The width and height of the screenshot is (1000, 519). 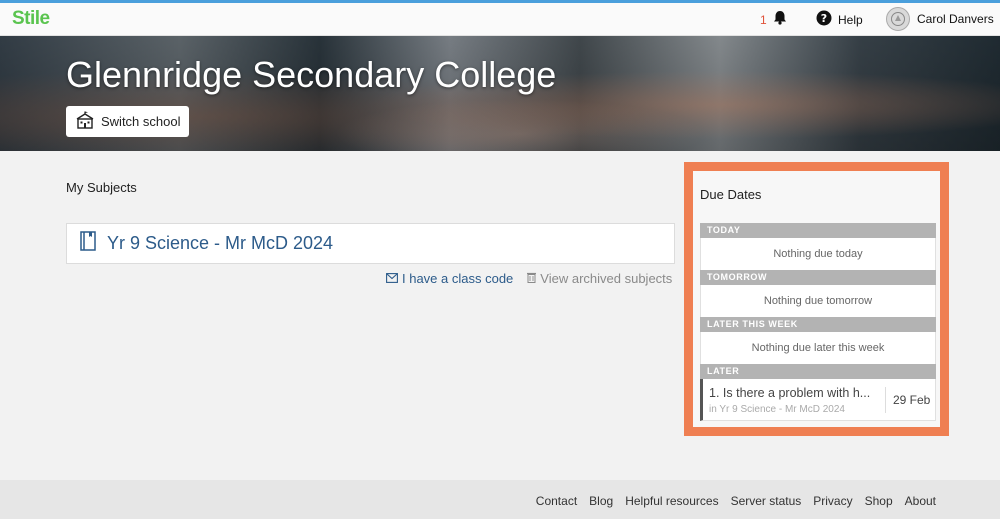 I want to click on notifications-button: 1, so click(x=773, y=20).